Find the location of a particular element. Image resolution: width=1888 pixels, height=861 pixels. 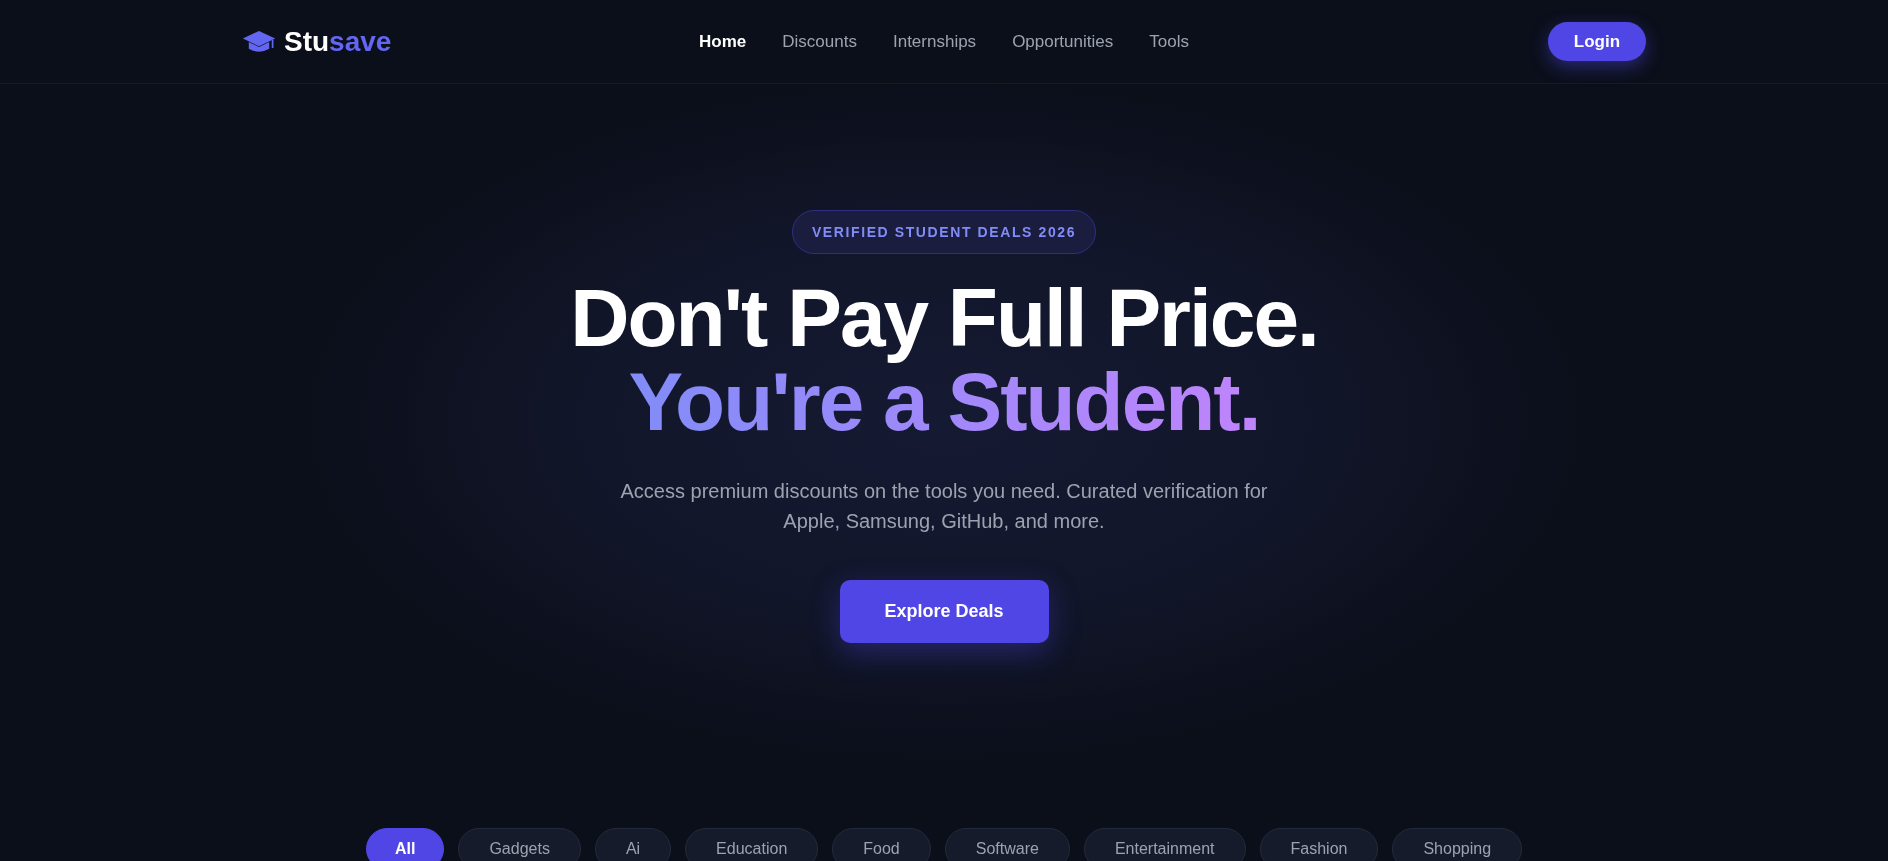

category-chip: Education is located at coordinates (752, 844).